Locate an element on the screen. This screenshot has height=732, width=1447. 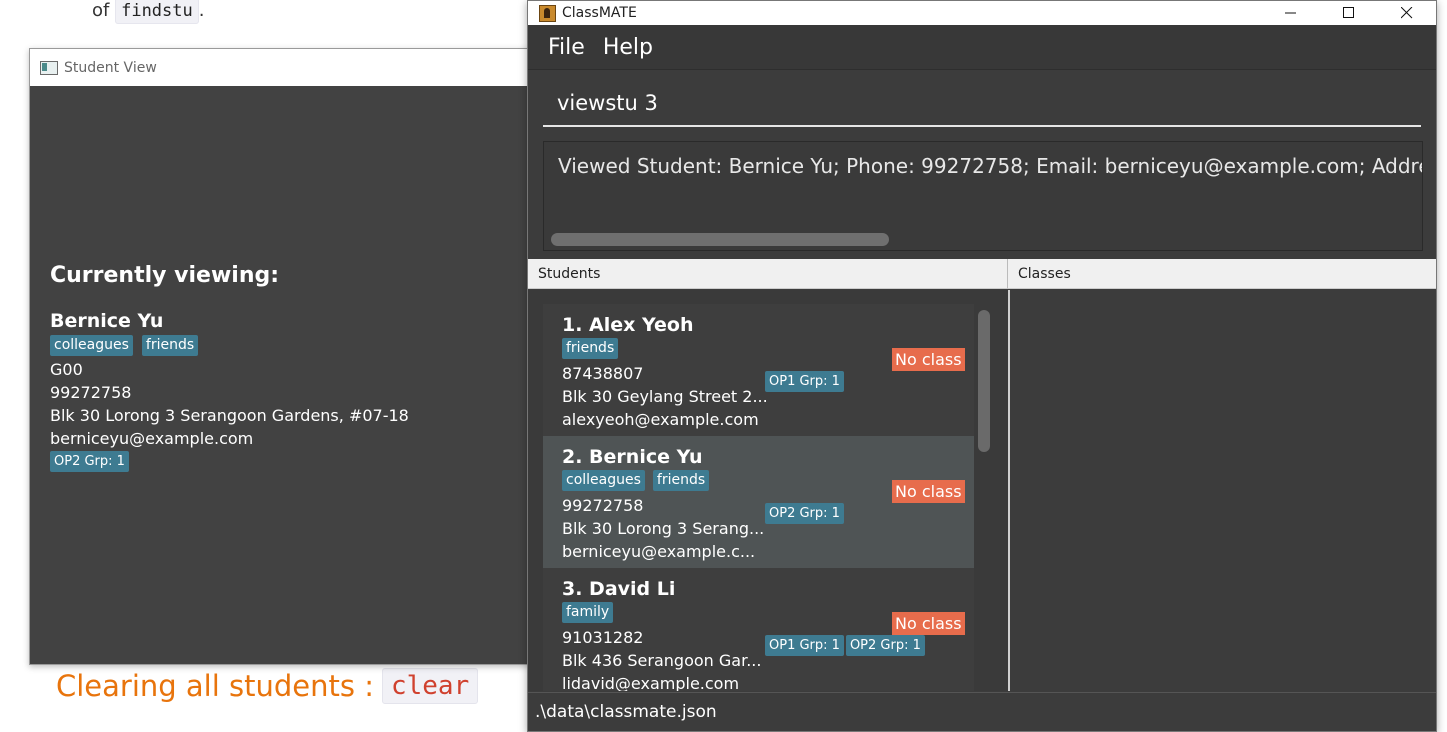
classes-panel-header: Classes is located at coordinates (1222, 274).